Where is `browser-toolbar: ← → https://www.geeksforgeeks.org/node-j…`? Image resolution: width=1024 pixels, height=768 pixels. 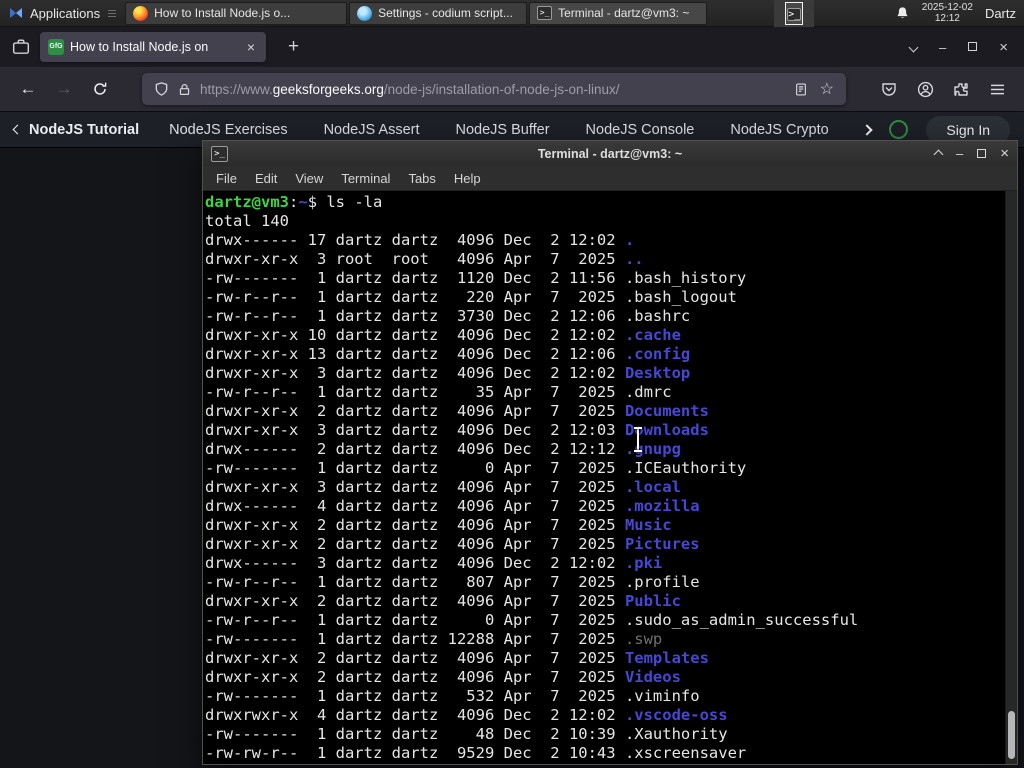
browser-toolbar: ← → https://www.geeksforgeeks.org/node-j… is located at coordinates (512, 89).